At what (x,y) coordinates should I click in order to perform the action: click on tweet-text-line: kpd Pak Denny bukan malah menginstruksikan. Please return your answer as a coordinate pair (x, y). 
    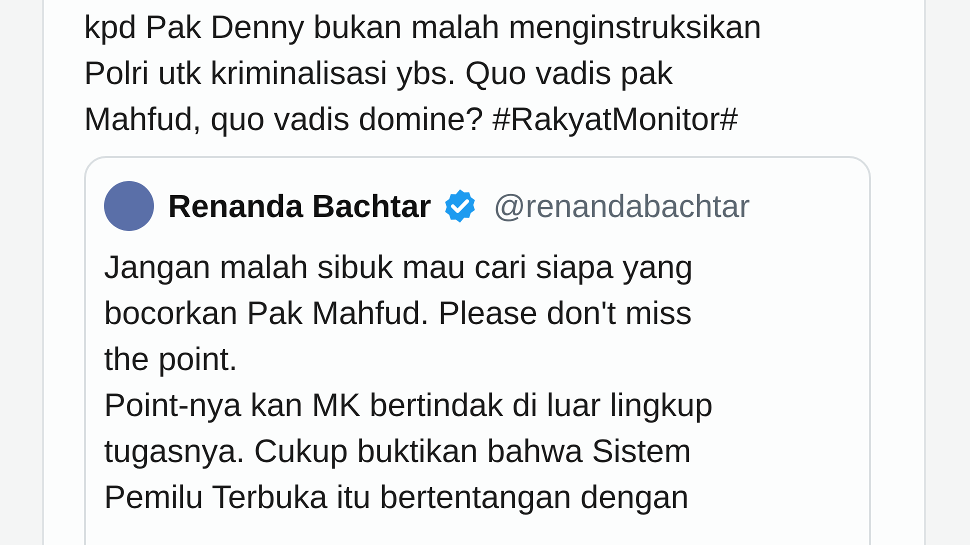
    Looking at the image, I should click on (423, 27).